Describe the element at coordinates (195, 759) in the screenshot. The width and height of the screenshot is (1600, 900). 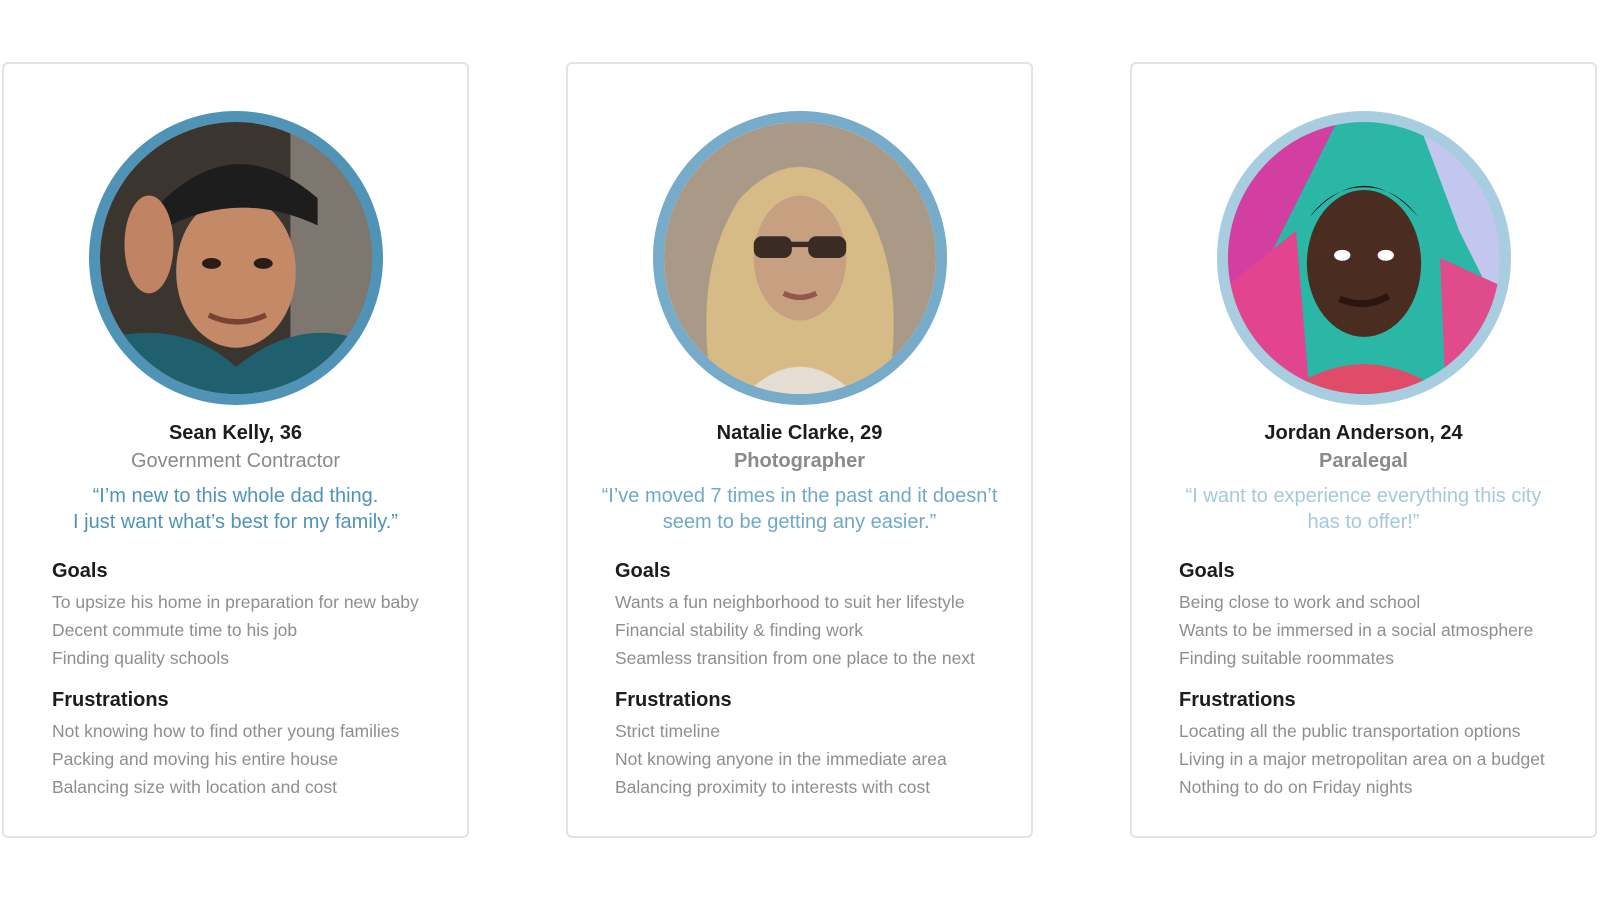
I see `list-item: Packing and moving his entire house` at that location.